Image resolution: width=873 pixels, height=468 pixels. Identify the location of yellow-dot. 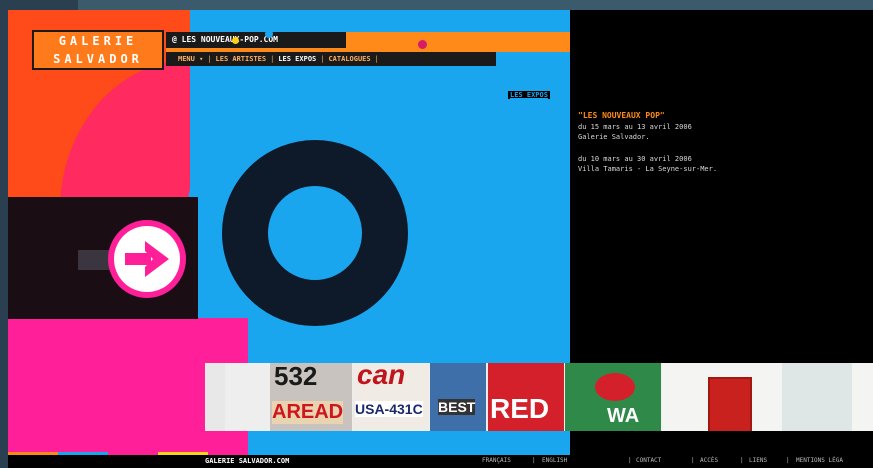
(235, 40).